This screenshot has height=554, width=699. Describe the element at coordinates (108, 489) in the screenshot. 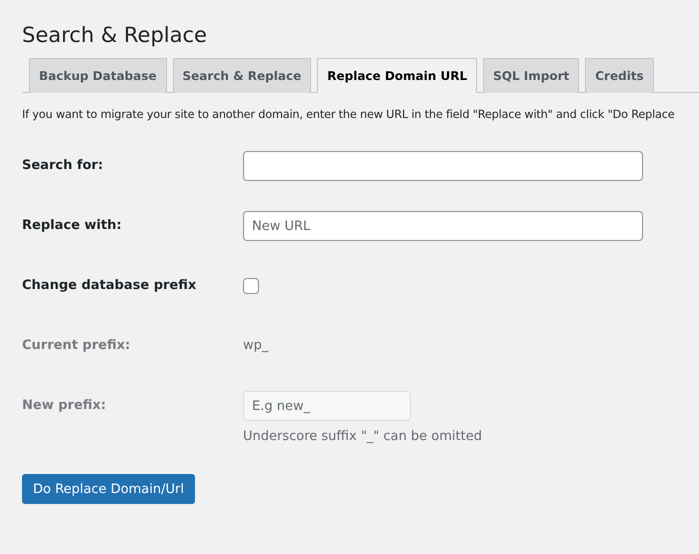

I see `submit-button: Do Replace Domain/Url` at that location.